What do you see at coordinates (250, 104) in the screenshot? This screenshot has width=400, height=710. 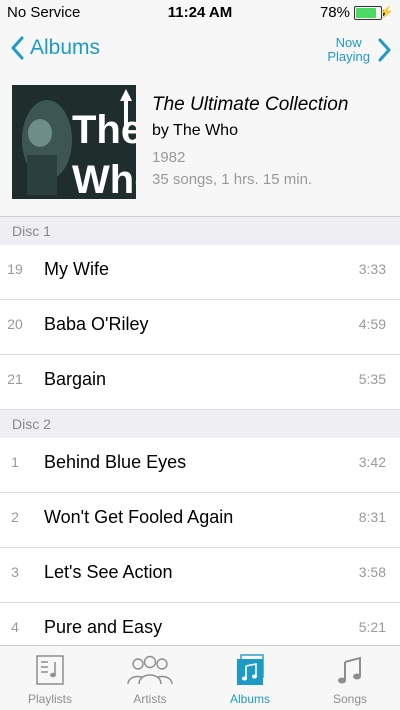 I see `album-title: The Ultimate Collection` at bounding box center [250, 104].